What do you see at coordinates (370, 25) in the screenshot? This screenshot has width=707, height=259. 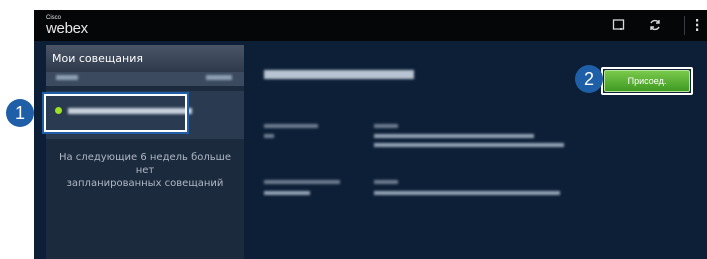 I see `top-bar: Cisco webex` at bounding box center [370, 25].